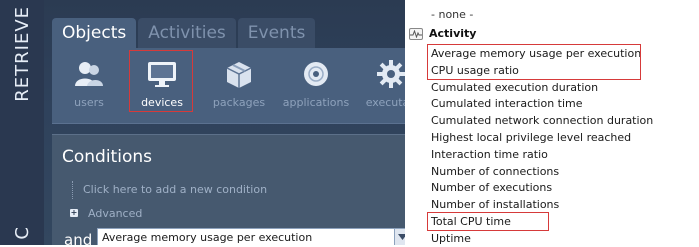 The width and height of the screenshot is (699, 247). I want to click on dropdown-option: Number of installations, so click(495, 204).